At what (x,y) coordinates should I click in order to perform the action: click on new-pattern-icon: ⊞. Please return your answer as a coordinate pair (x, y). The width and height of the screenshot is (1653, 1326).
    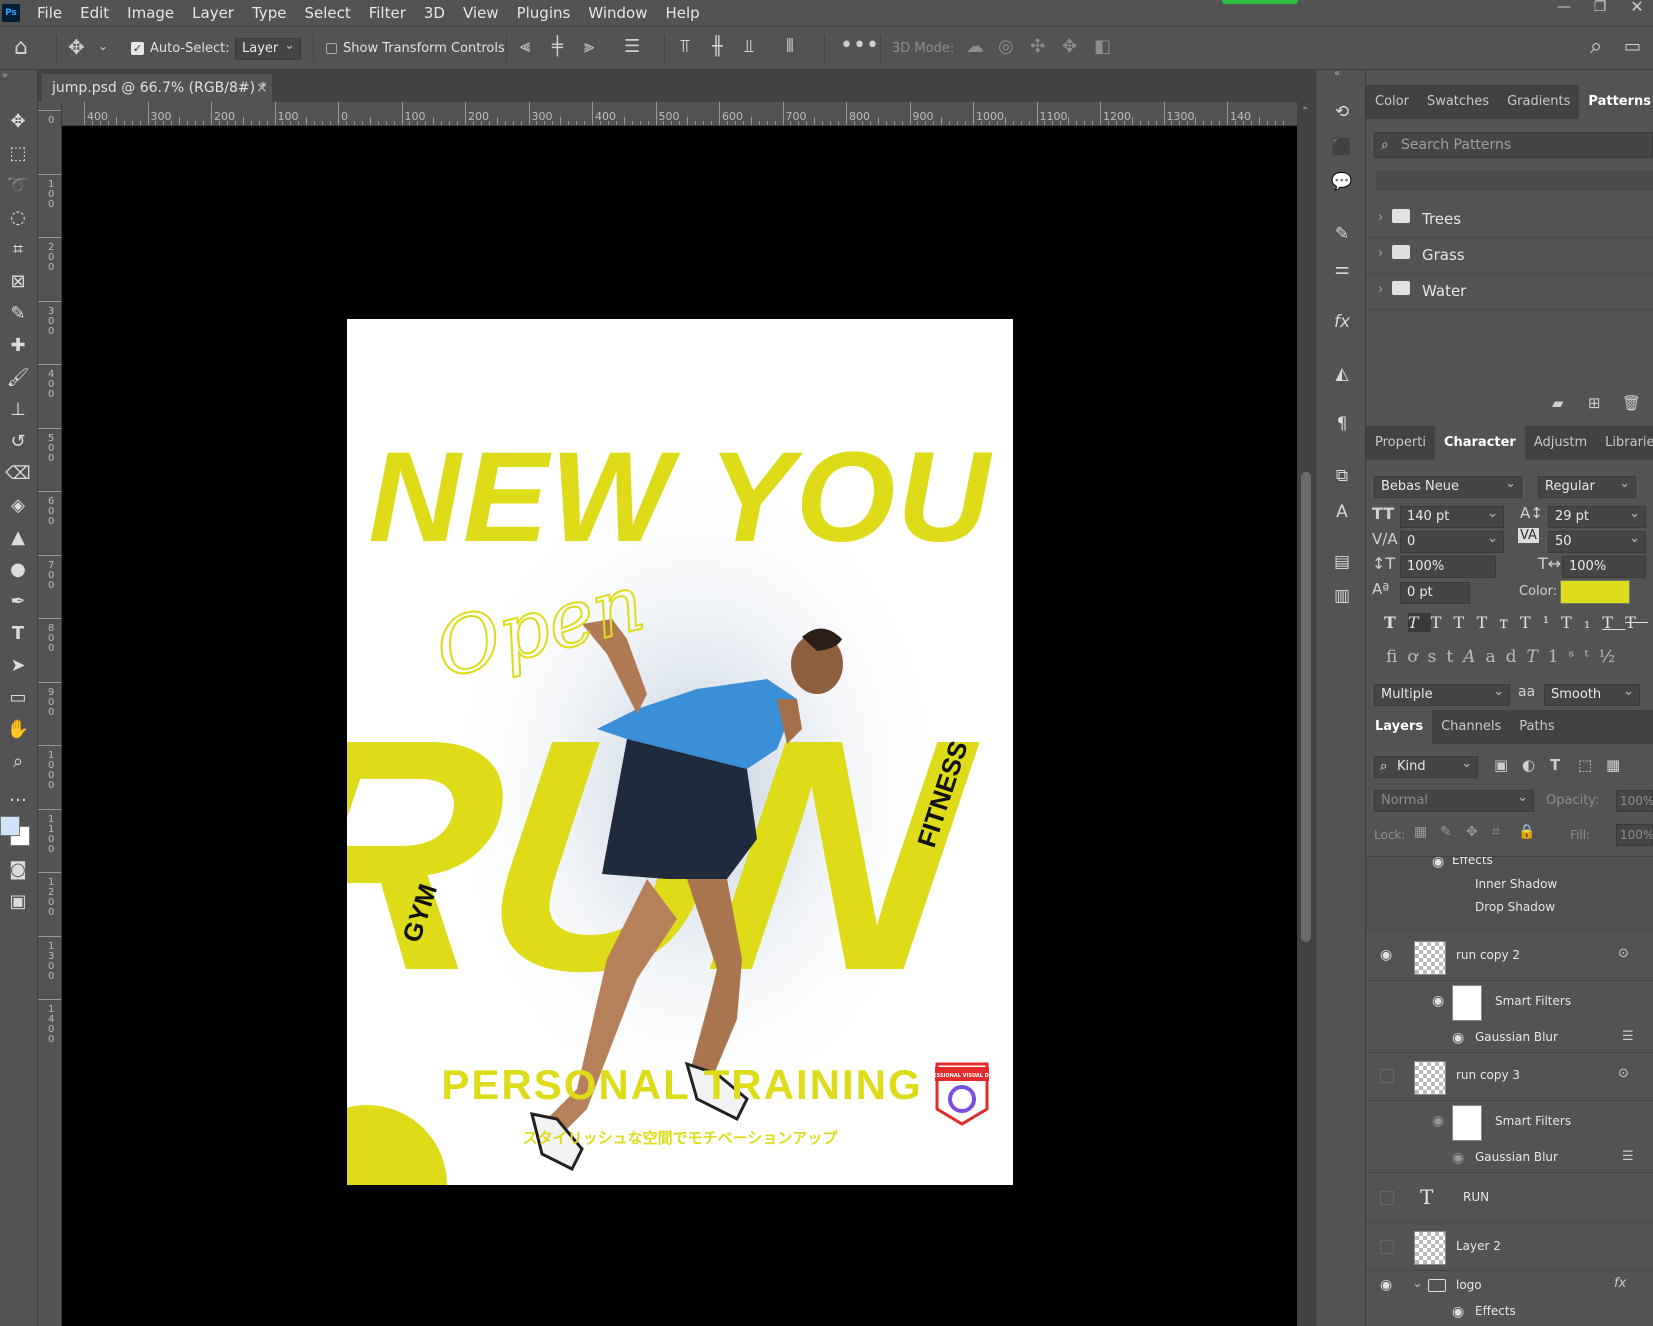
    Looking at the image, I should click on (1594, 403).